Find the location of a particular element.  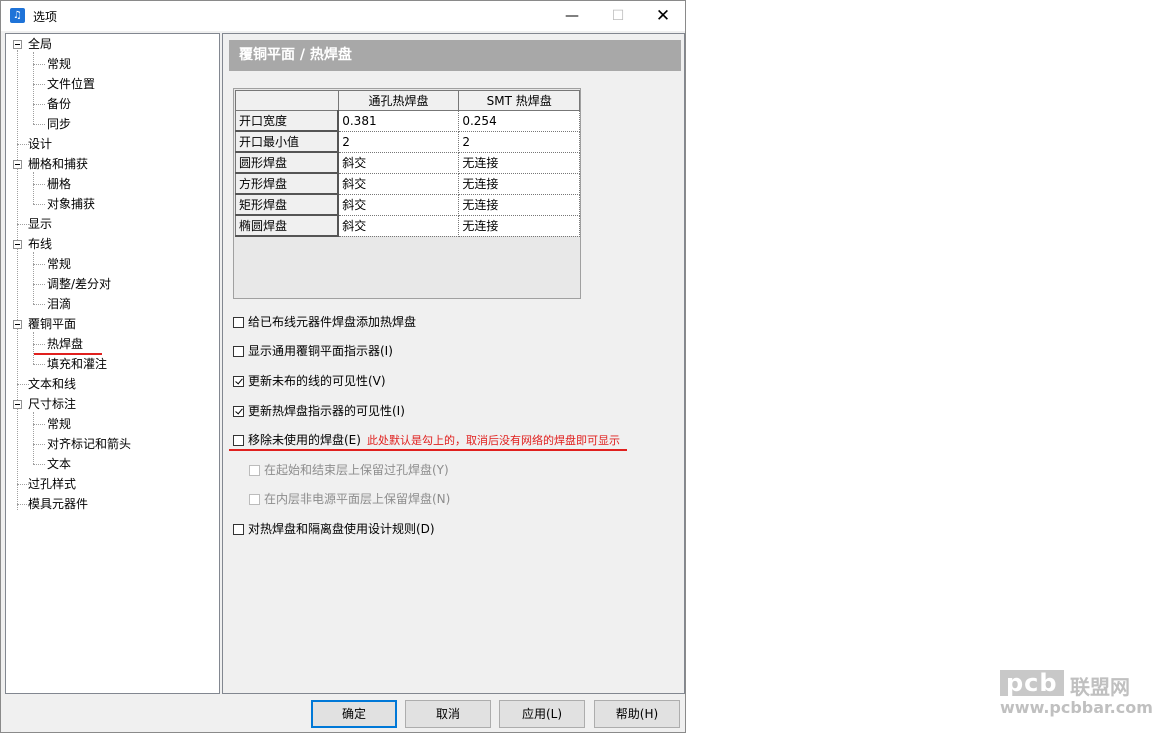

row-header: 圆形焊盘 is located at coordinates (287, 162).